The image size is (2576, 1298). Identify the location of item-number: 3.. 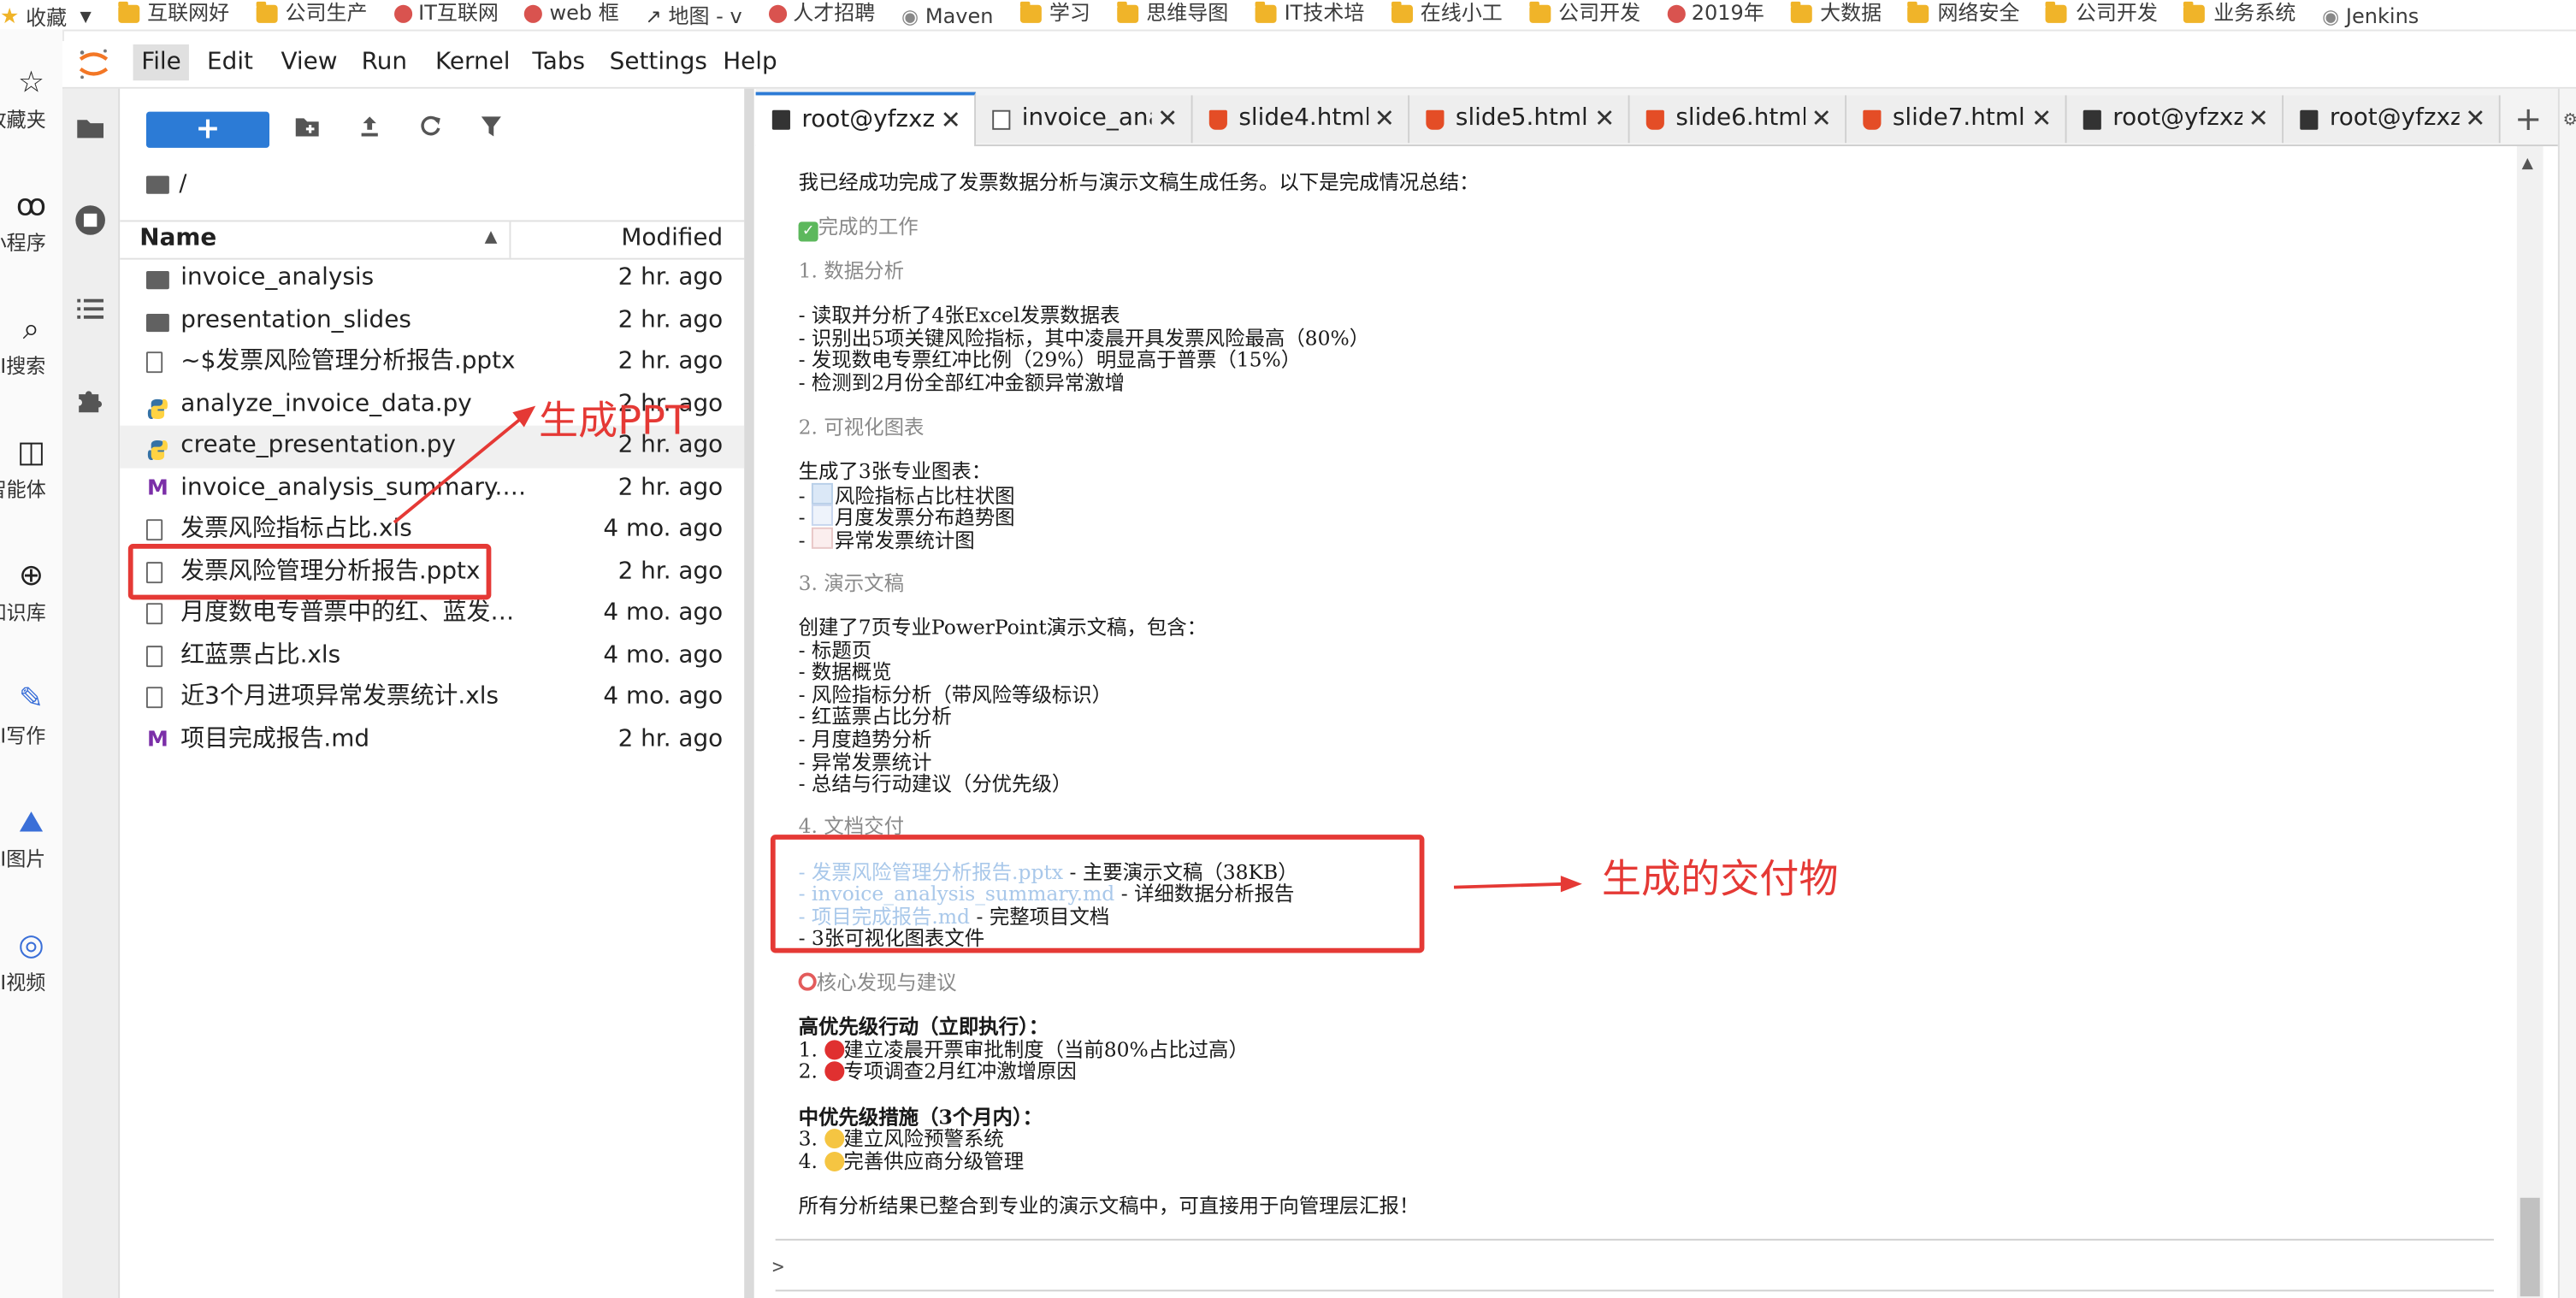
(811, 1139).